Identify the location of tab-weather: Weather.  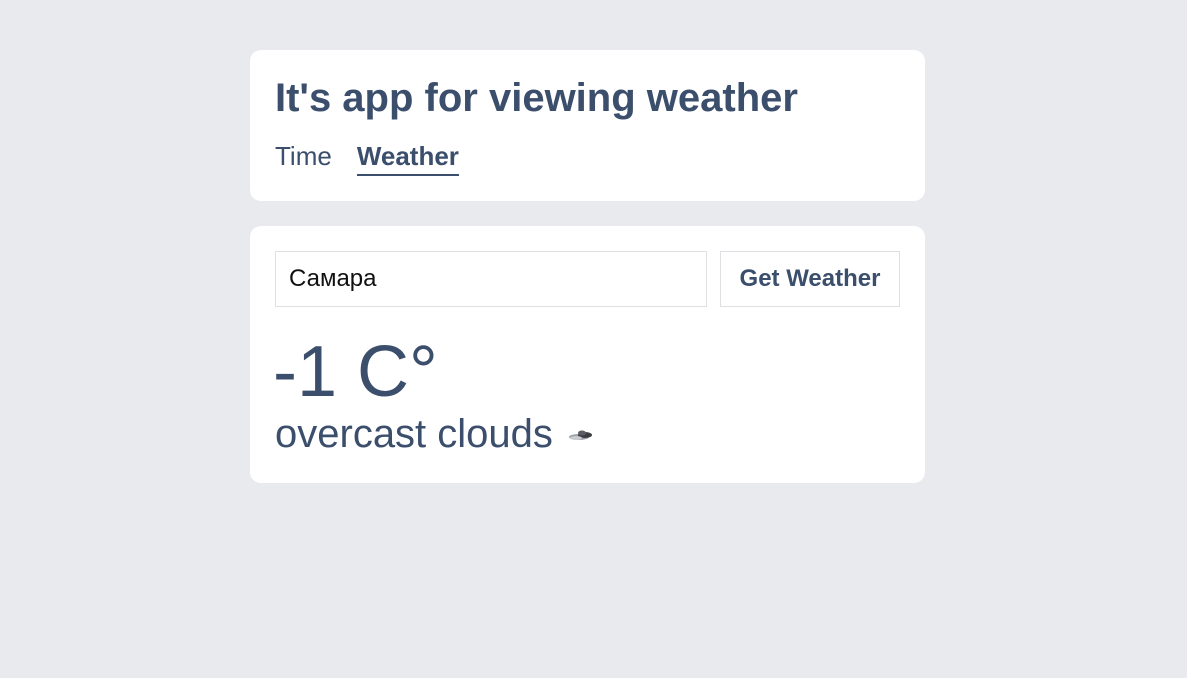
(407, 158).